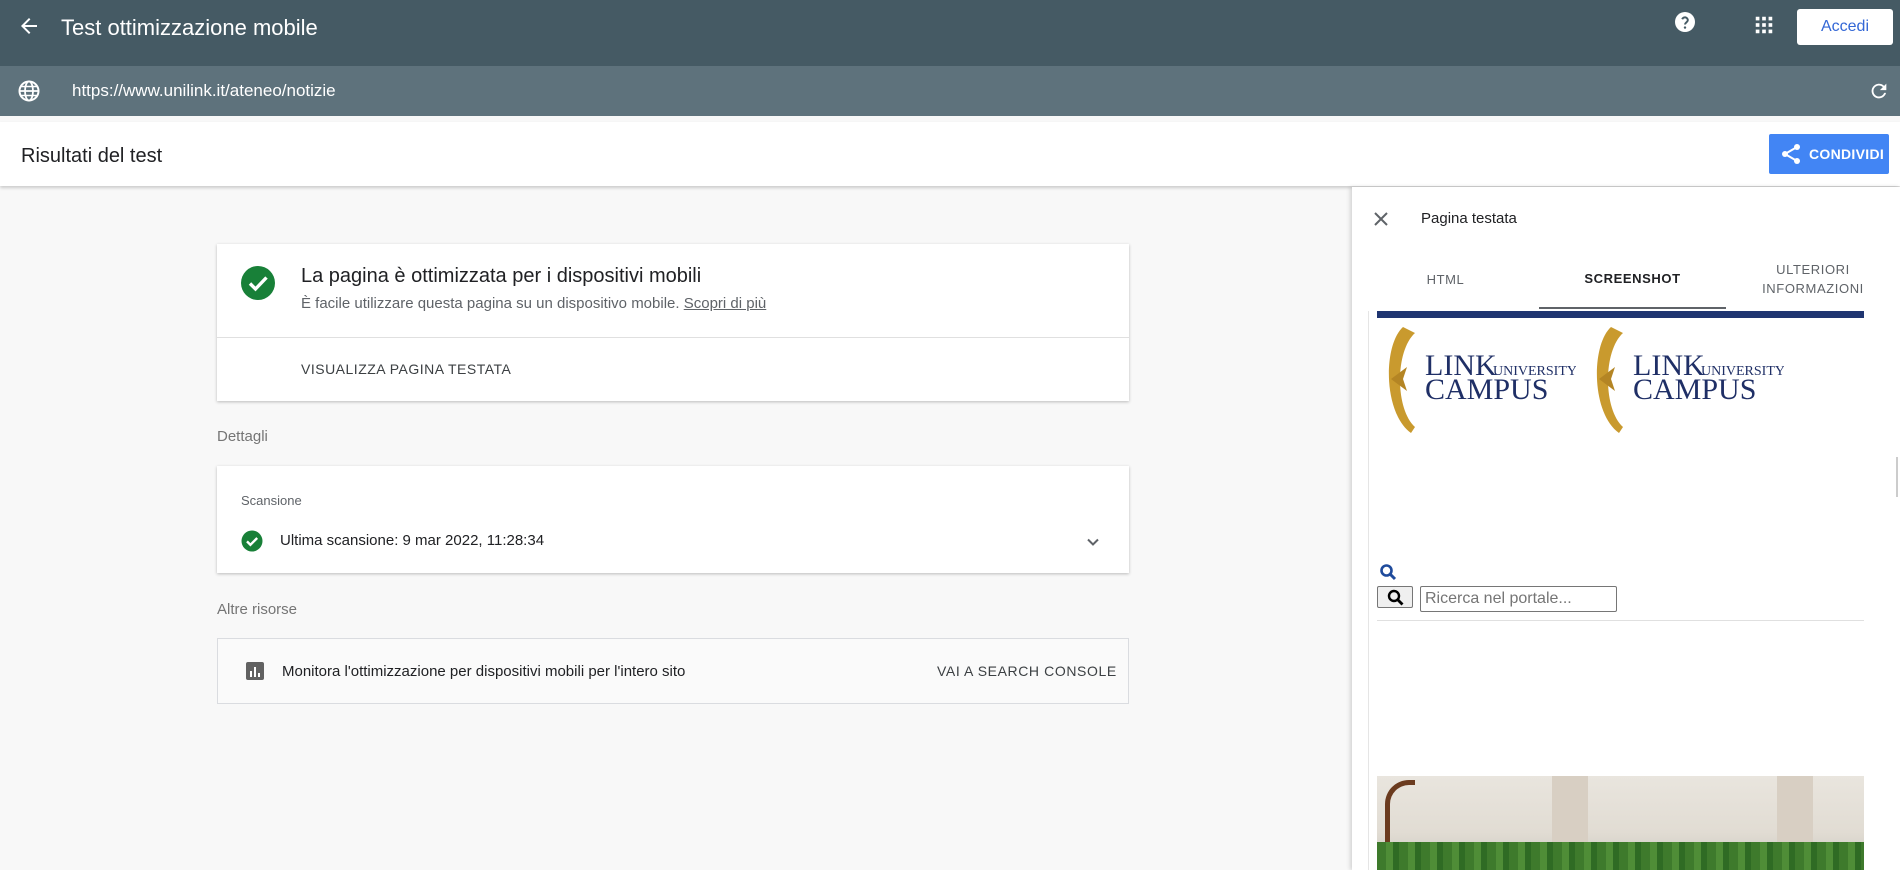 This screenshot has height=870, width=1900. I want to click on view-tested-page-button: VISUALIZZA PAGINA TESTATA, so click(406, 369).